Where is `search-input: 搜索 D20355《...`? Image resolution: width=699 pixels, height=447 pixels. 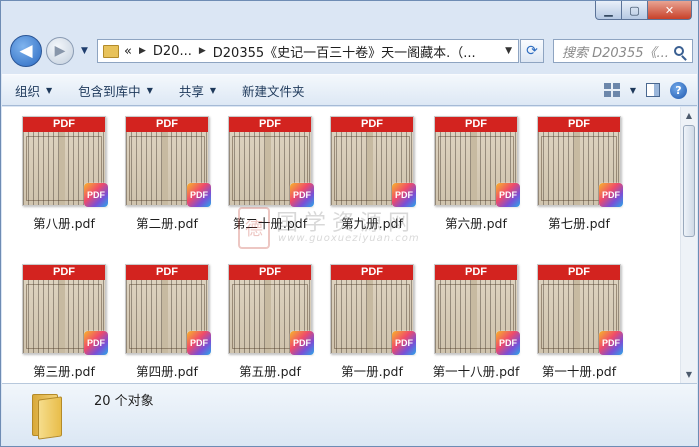 search-input: 搜索 D20355《... is located at coordinates (613, 51).